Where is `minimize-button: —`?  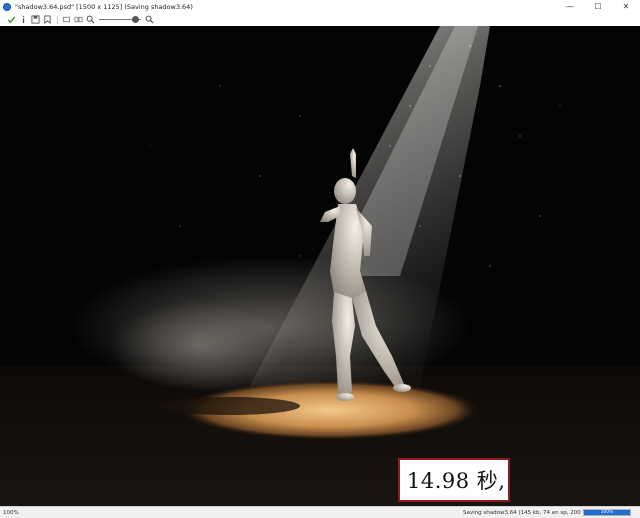 minimize-button: — is located at coordinates (570, 6).